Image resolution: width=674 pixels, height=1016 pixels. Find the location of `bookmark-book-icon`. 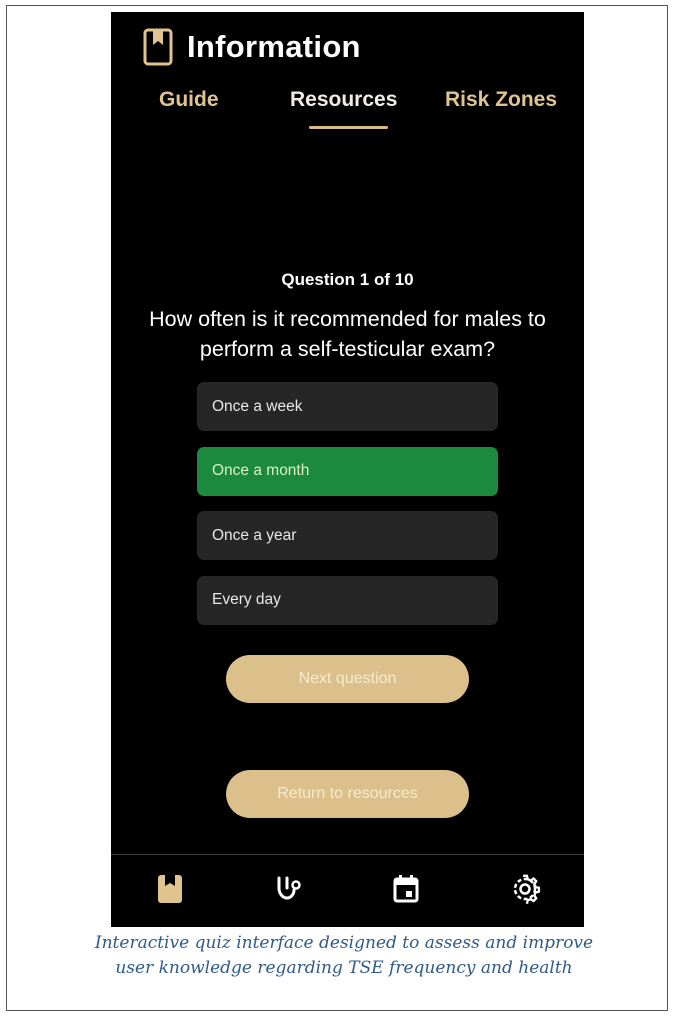

bookmark-book-icon is located at coordinates (158, 47).